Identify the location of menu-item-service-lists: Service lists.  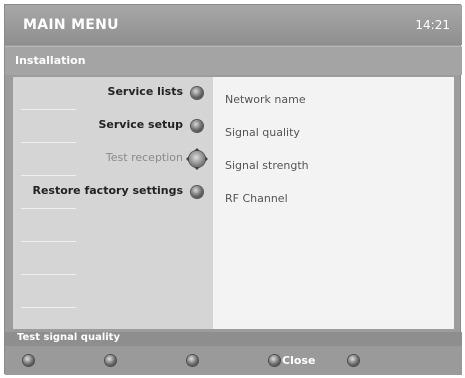
(113, 93).